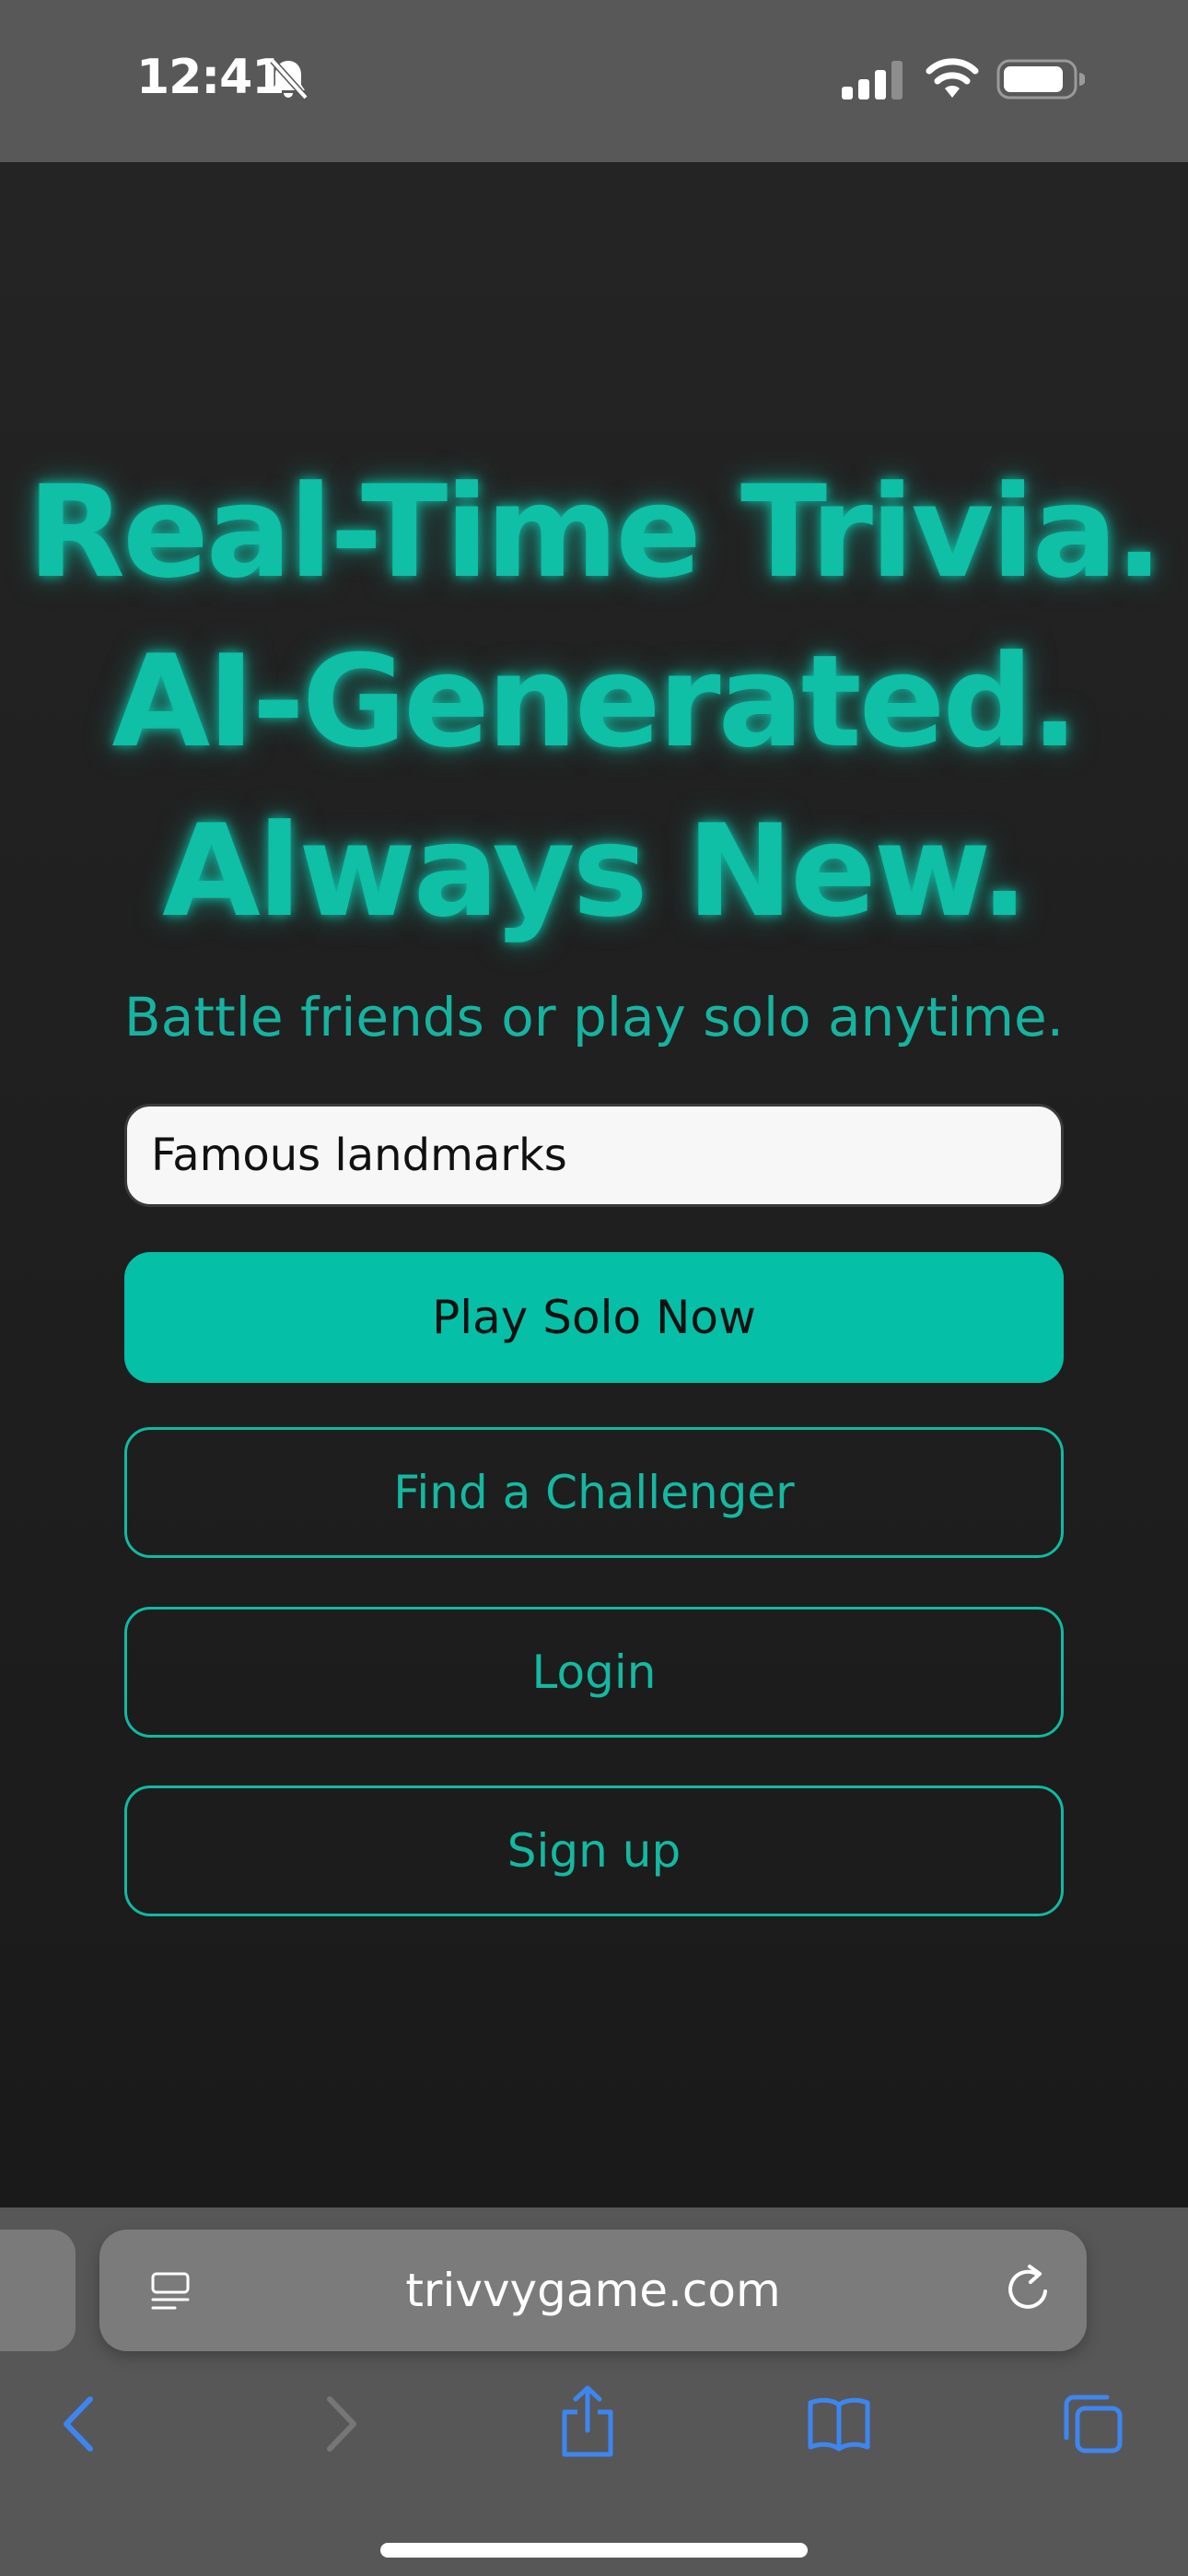 This screenshot has width=1188, height=2576. I want to click on tabs-icon, so click(1093, 2424).